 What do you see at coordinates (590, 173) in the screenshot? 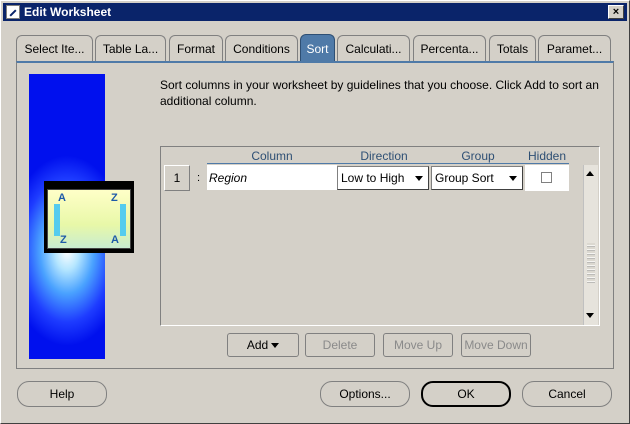
I see `scroll-up-arrow-icon` at bounding box center [590, 173].